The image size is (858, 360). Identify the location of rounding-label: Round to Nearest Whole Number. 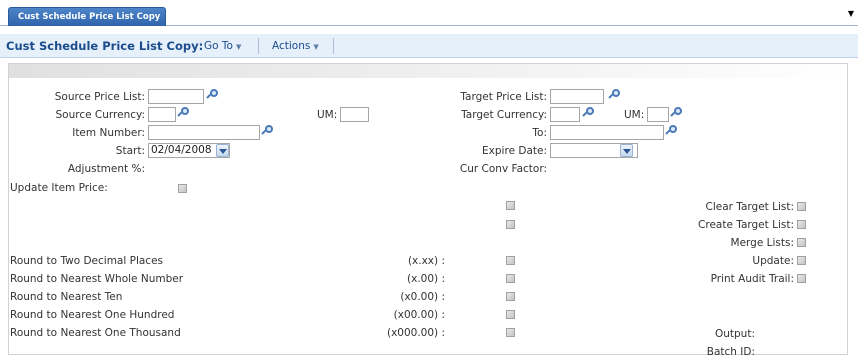
(97, 279).